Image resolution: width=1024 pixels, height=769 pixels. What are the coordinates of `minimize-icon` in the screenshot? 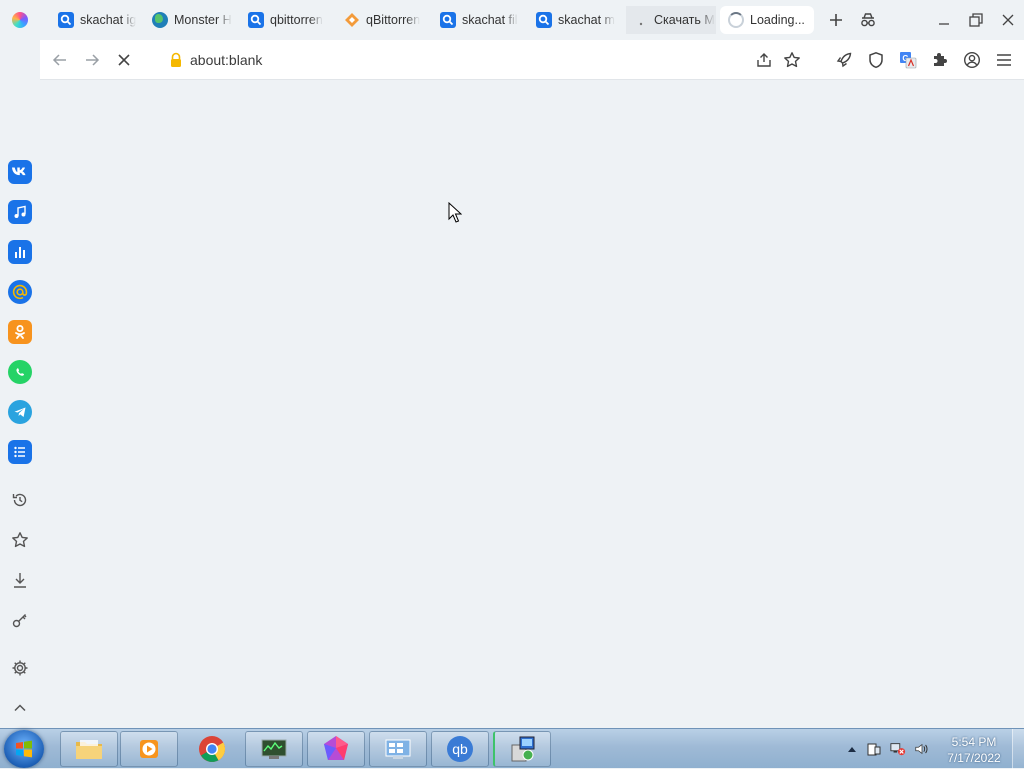 It's located at (944, 24).